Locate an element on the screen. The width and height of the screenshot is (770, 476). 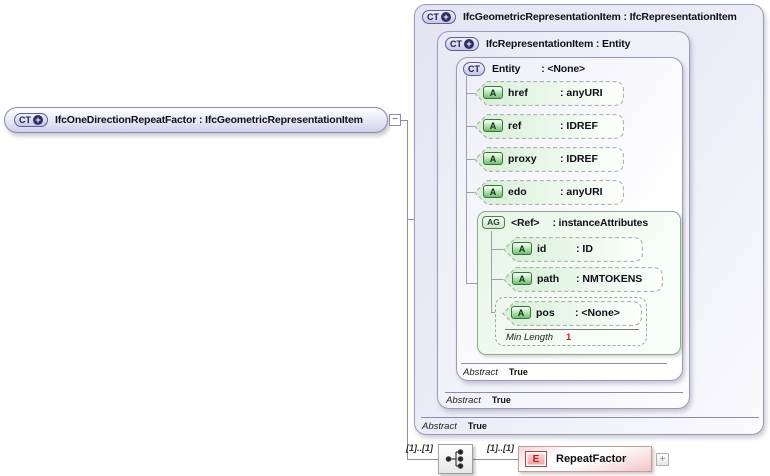
element-icon: E is located at coordinates (536, 459).